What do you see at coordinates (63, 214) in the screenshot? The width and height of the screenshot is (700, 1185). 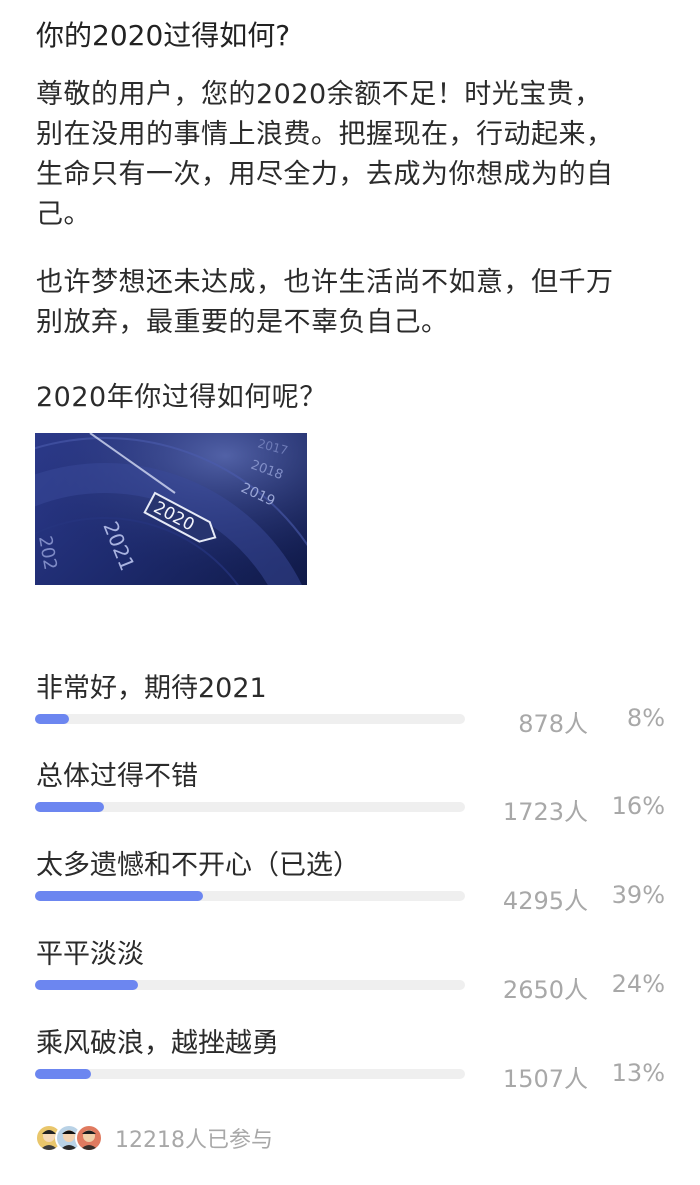 I see `paragraph-line: 己。` at bounding box center [63, 214].